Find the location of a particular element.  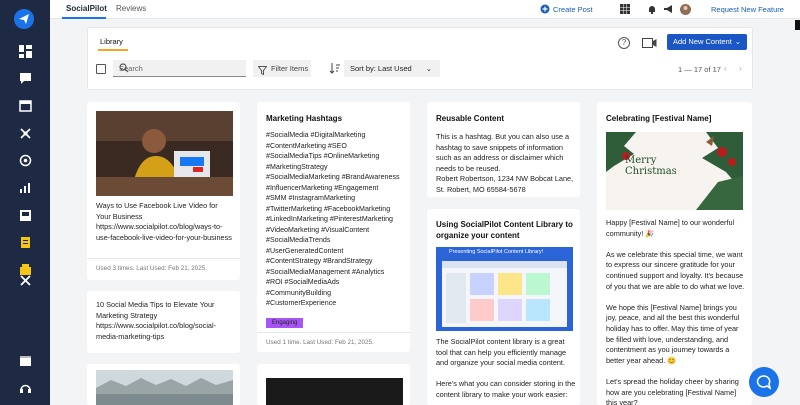

select-all-checkbox is located at coordinates (101, 69).